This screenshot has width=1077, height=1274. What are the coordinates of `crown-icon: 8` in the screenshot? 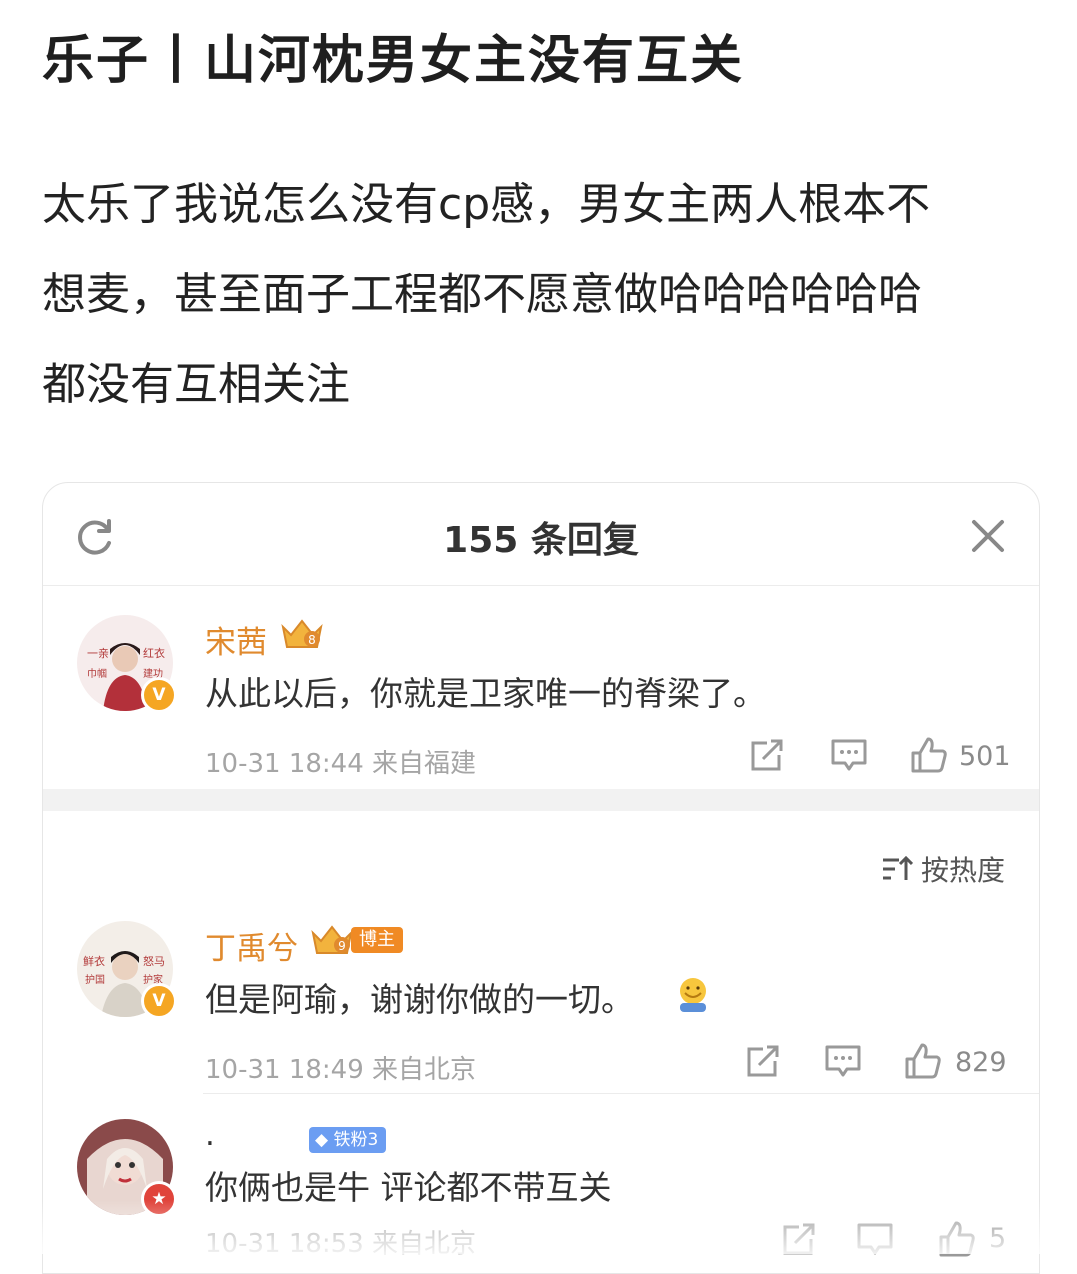 It's located at (302, 633).